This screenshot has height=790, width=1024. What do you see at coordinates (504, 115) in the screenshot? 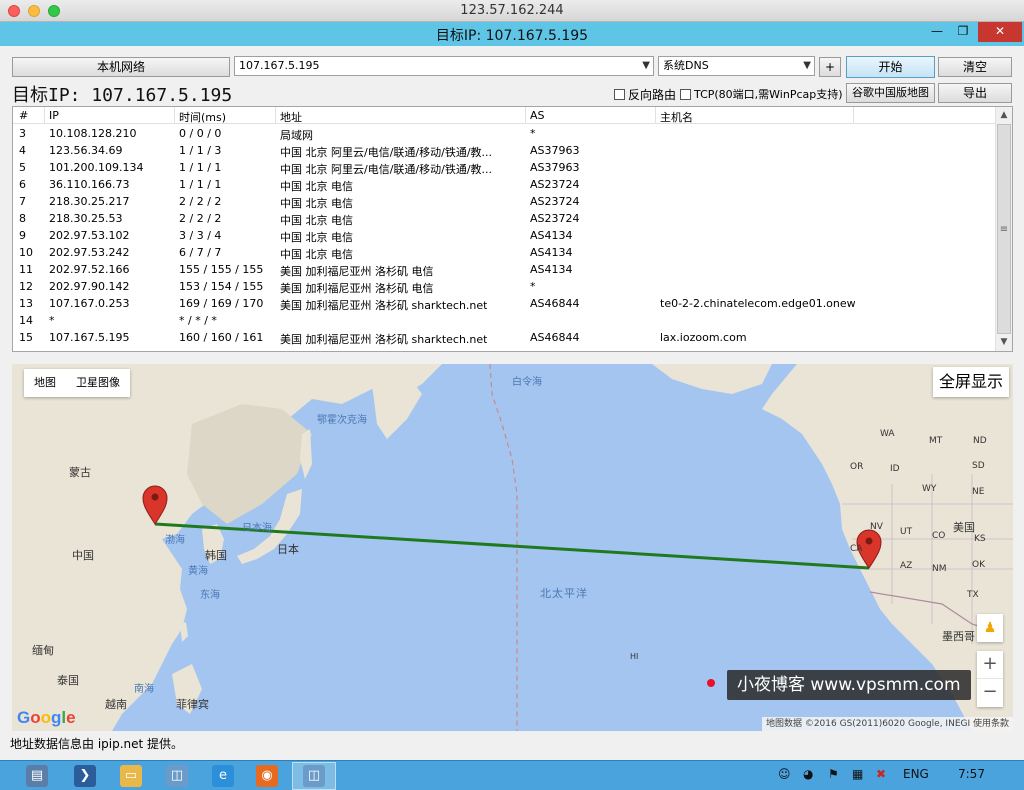
I see `table-header: # IP 时间(ms) 地址 AS 主机名` at bounding box center [504, 115].